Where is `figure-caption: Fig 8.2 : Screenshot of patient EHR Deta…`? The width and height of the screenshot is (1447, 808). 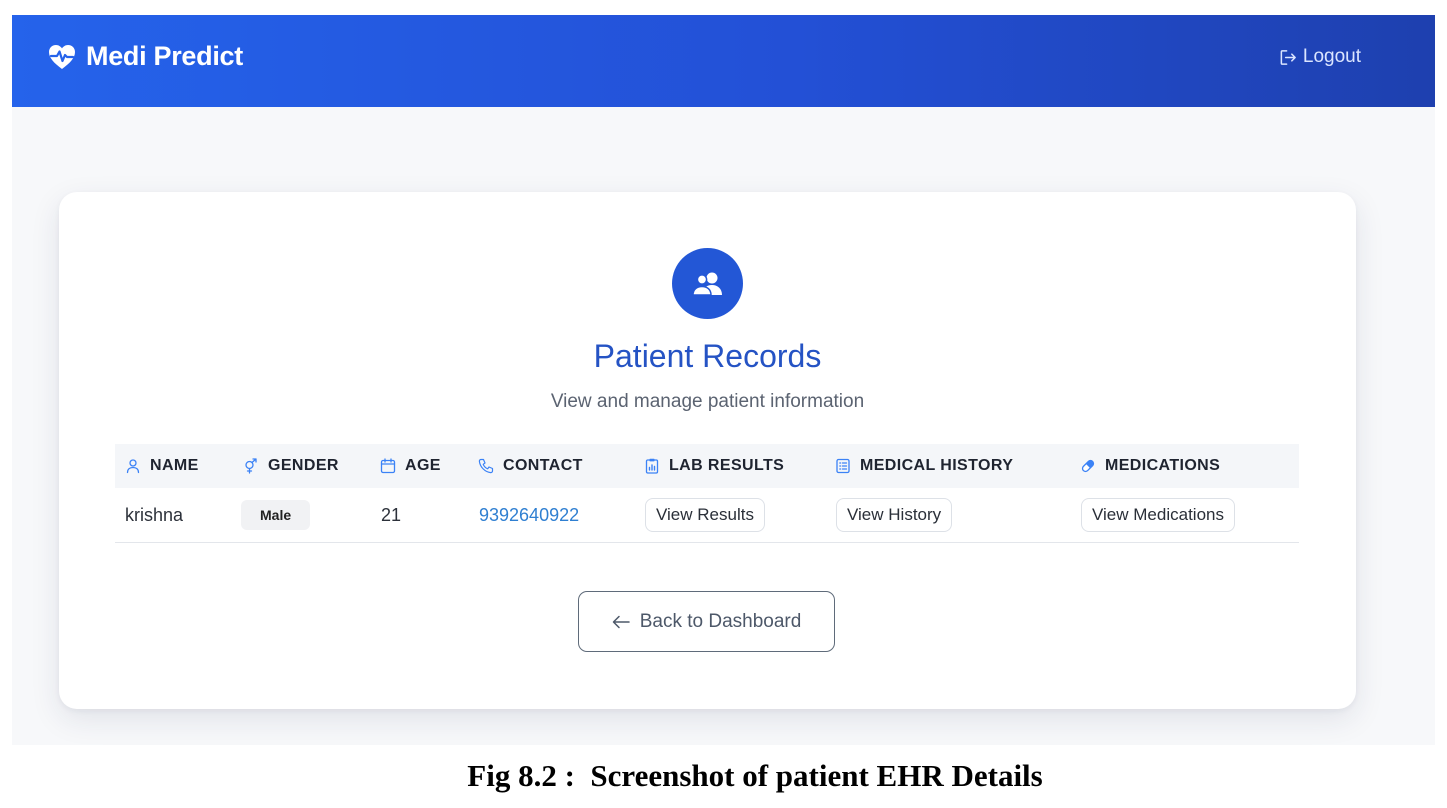
figure-caption: Fig 8.2 : Screenshot of patient EHR Deta… is located at coordinates (755, 775).